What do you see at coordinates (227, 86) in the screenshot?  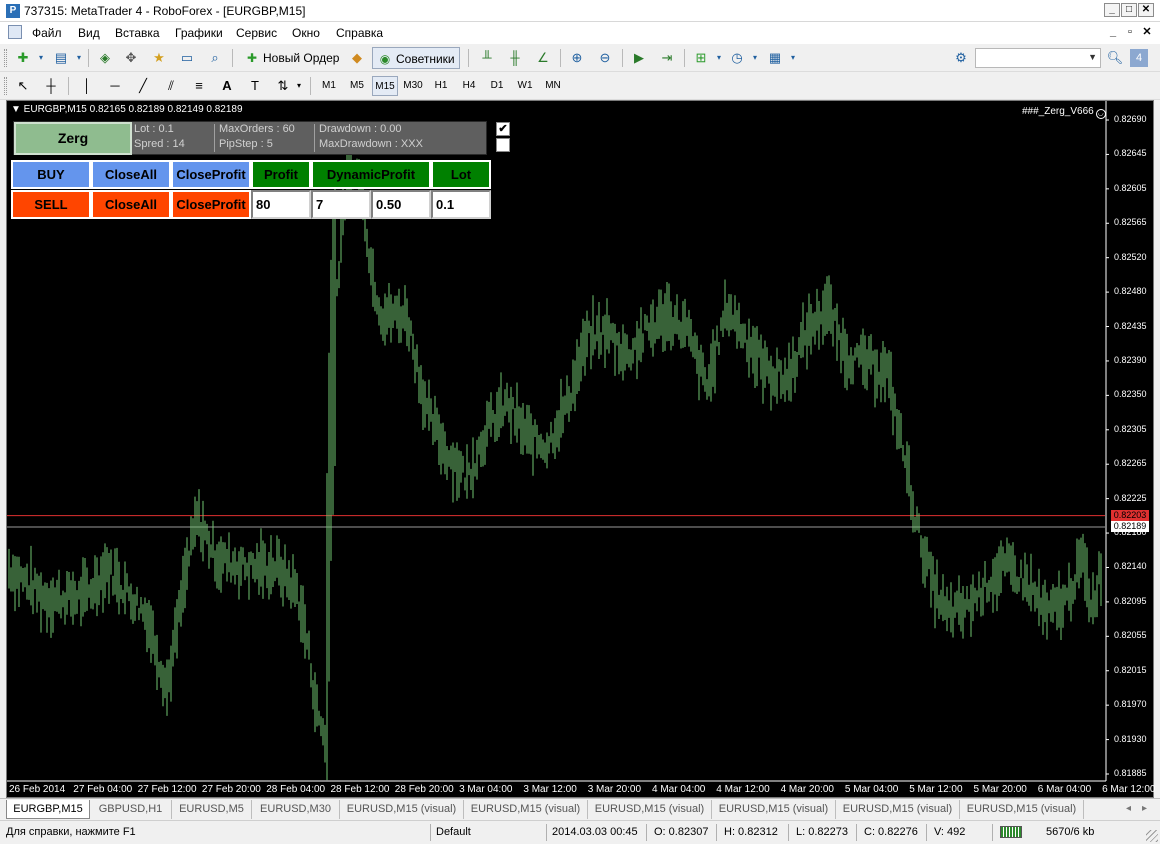 I see `text-icon: A` at bounding box center [227, 86].